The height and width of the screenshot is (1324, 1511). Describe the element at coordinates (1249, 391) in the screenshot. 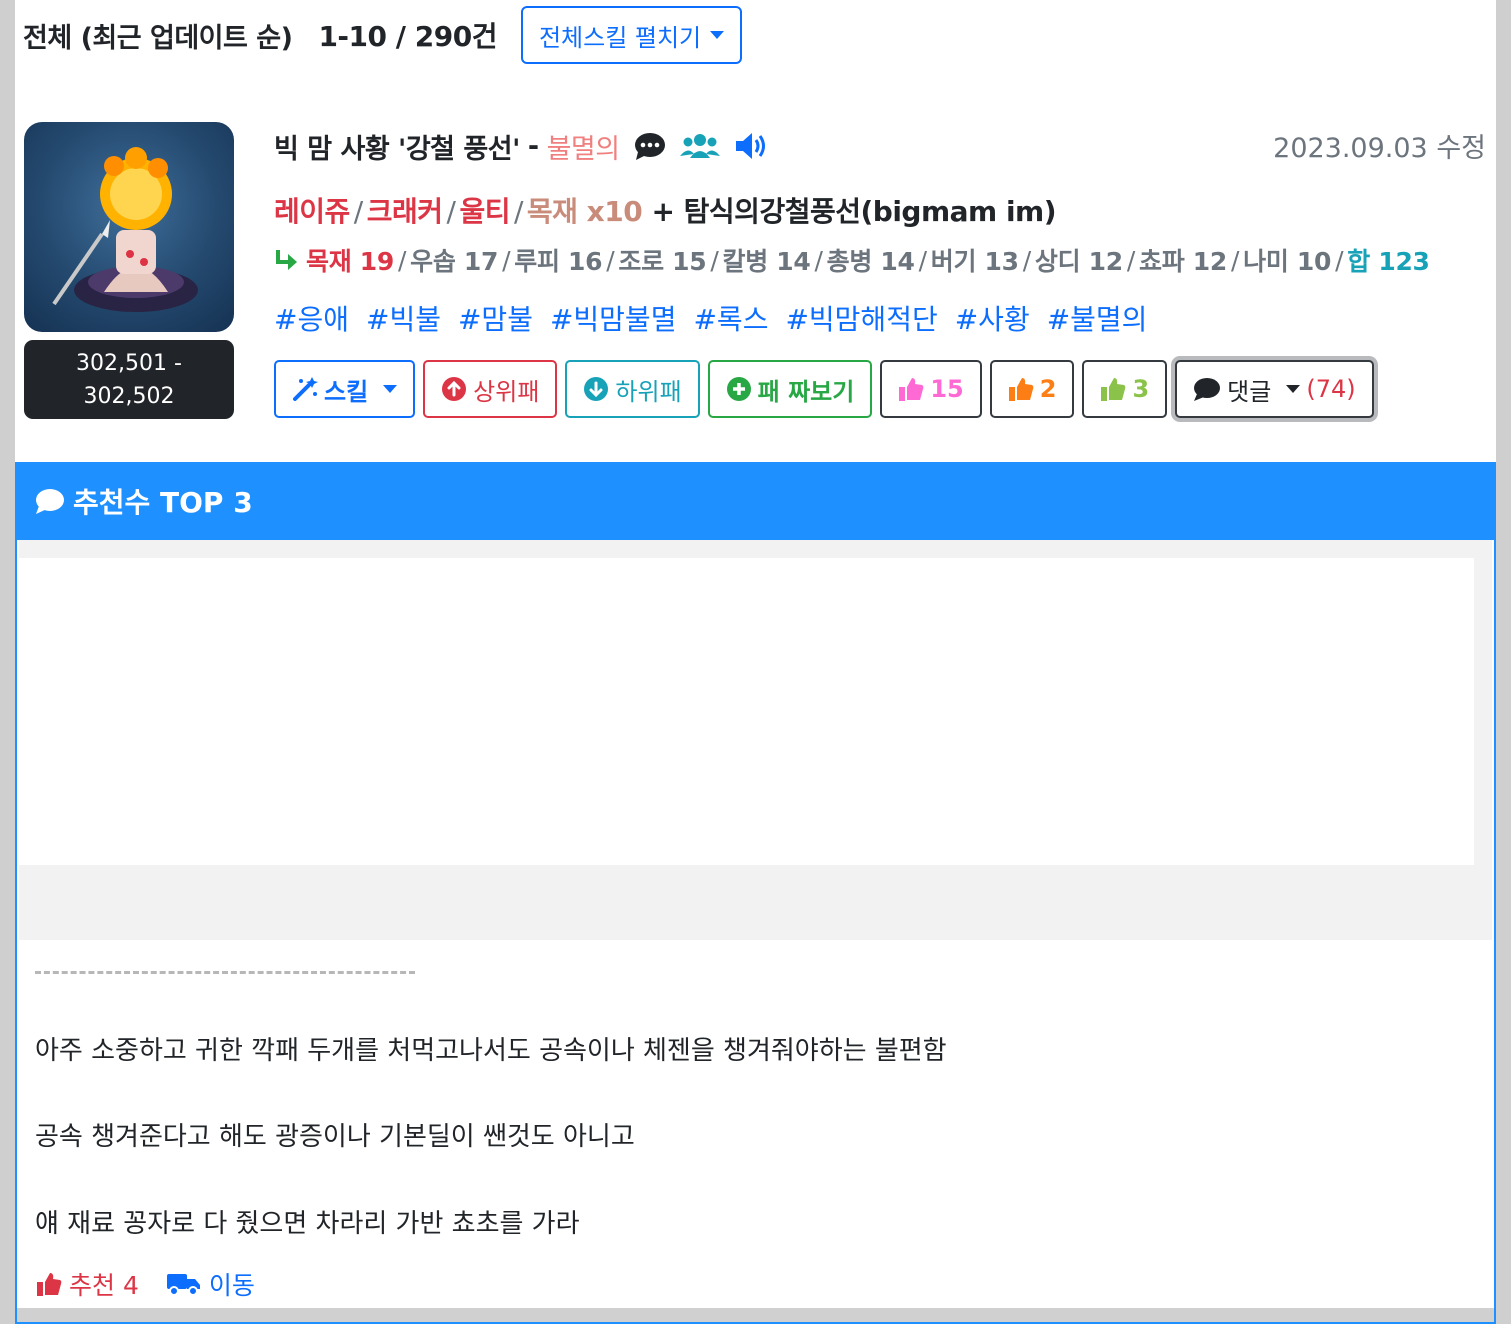

I see `comment-label: 댓글` at that location.